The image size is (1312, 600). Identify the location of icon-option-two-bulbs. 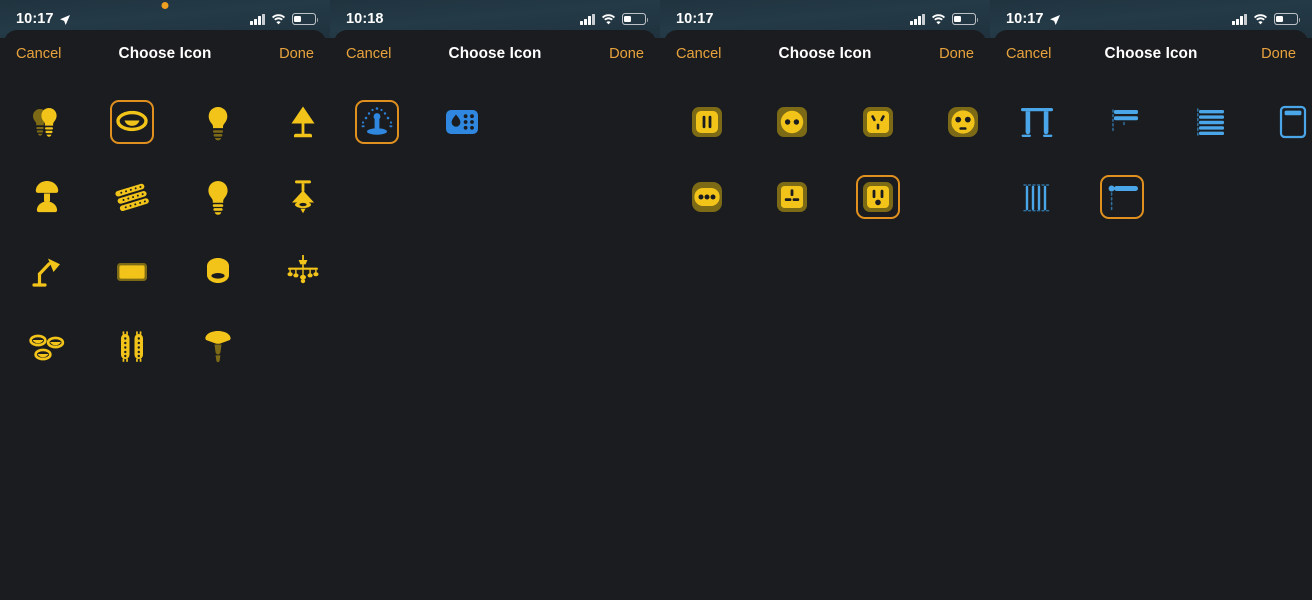
(47, 122).